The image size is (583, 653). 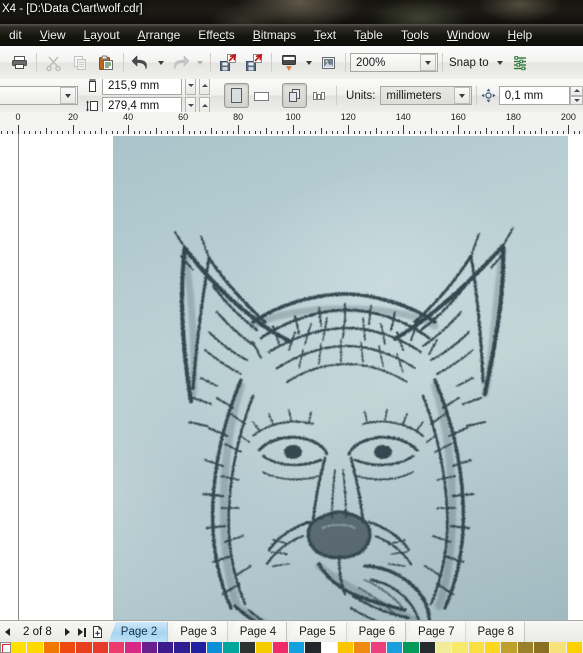 What do you see at coordinates (520, 63) in the screenshot?
I see `snap-options-button` at bounding box center [520, 63].